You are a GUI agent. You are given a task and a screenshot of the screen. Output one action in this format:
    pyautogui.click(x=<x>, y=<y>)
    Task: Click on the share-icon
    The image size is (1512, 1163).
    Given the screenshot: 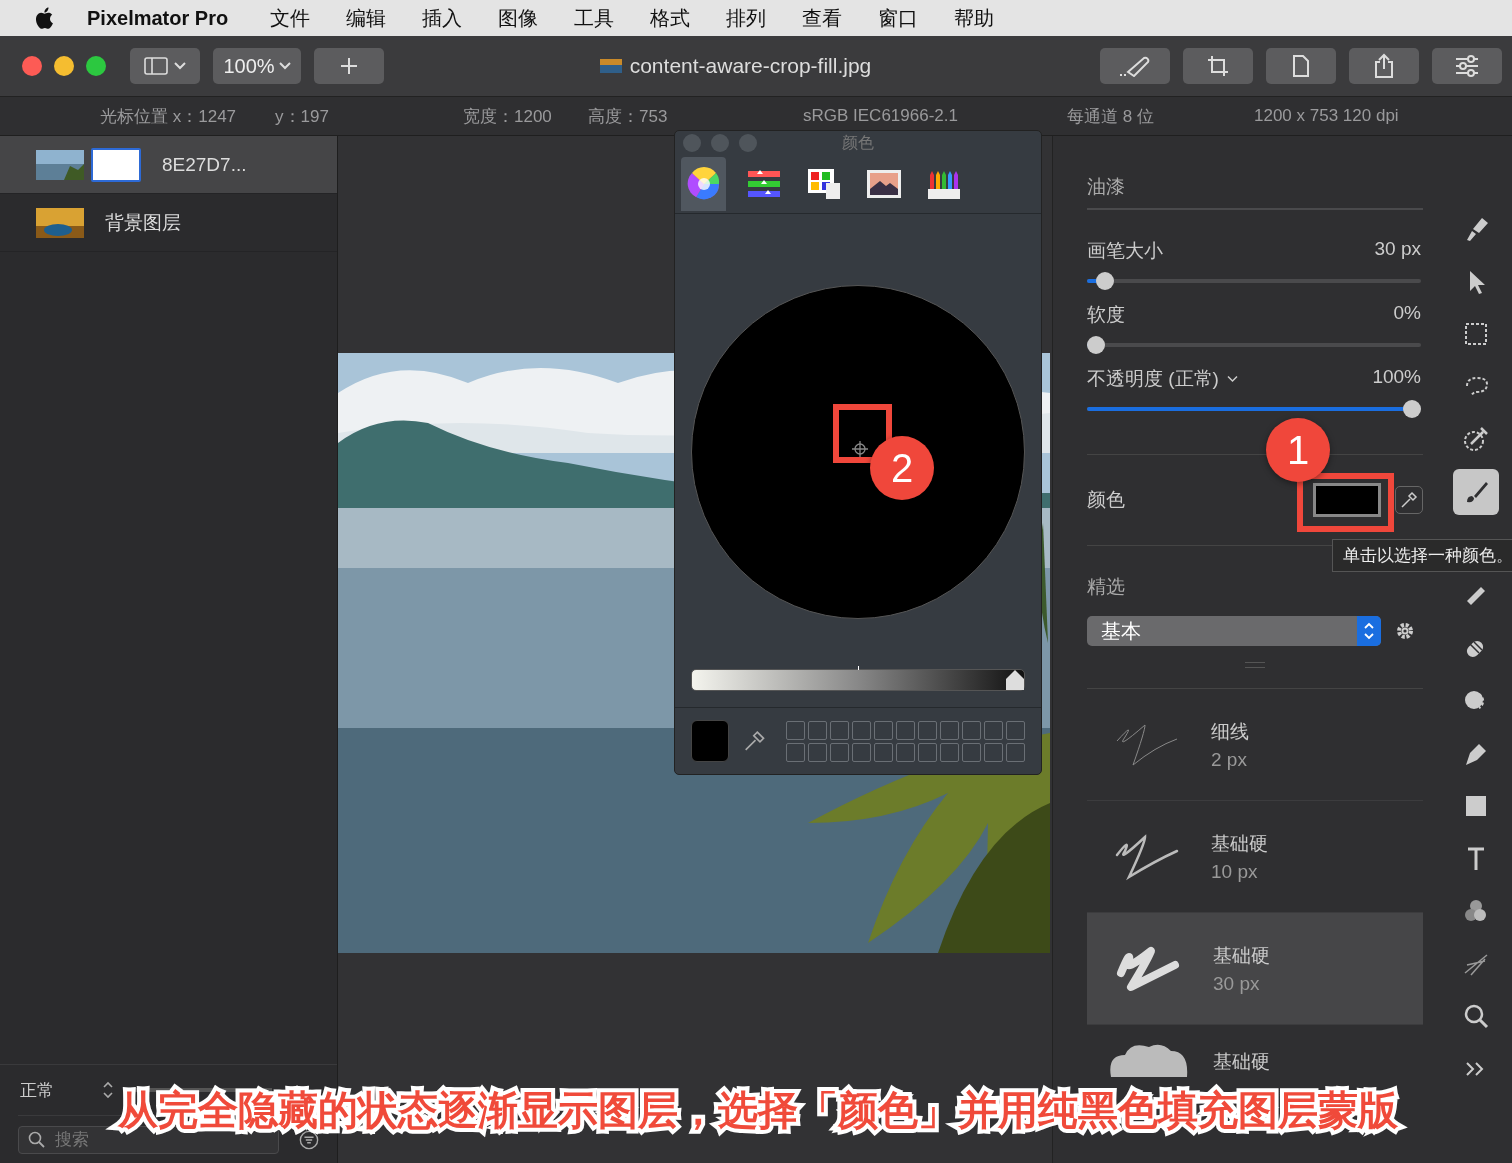 What is the action you would take?
    pyautogui.click(x=1384, y=66)
    